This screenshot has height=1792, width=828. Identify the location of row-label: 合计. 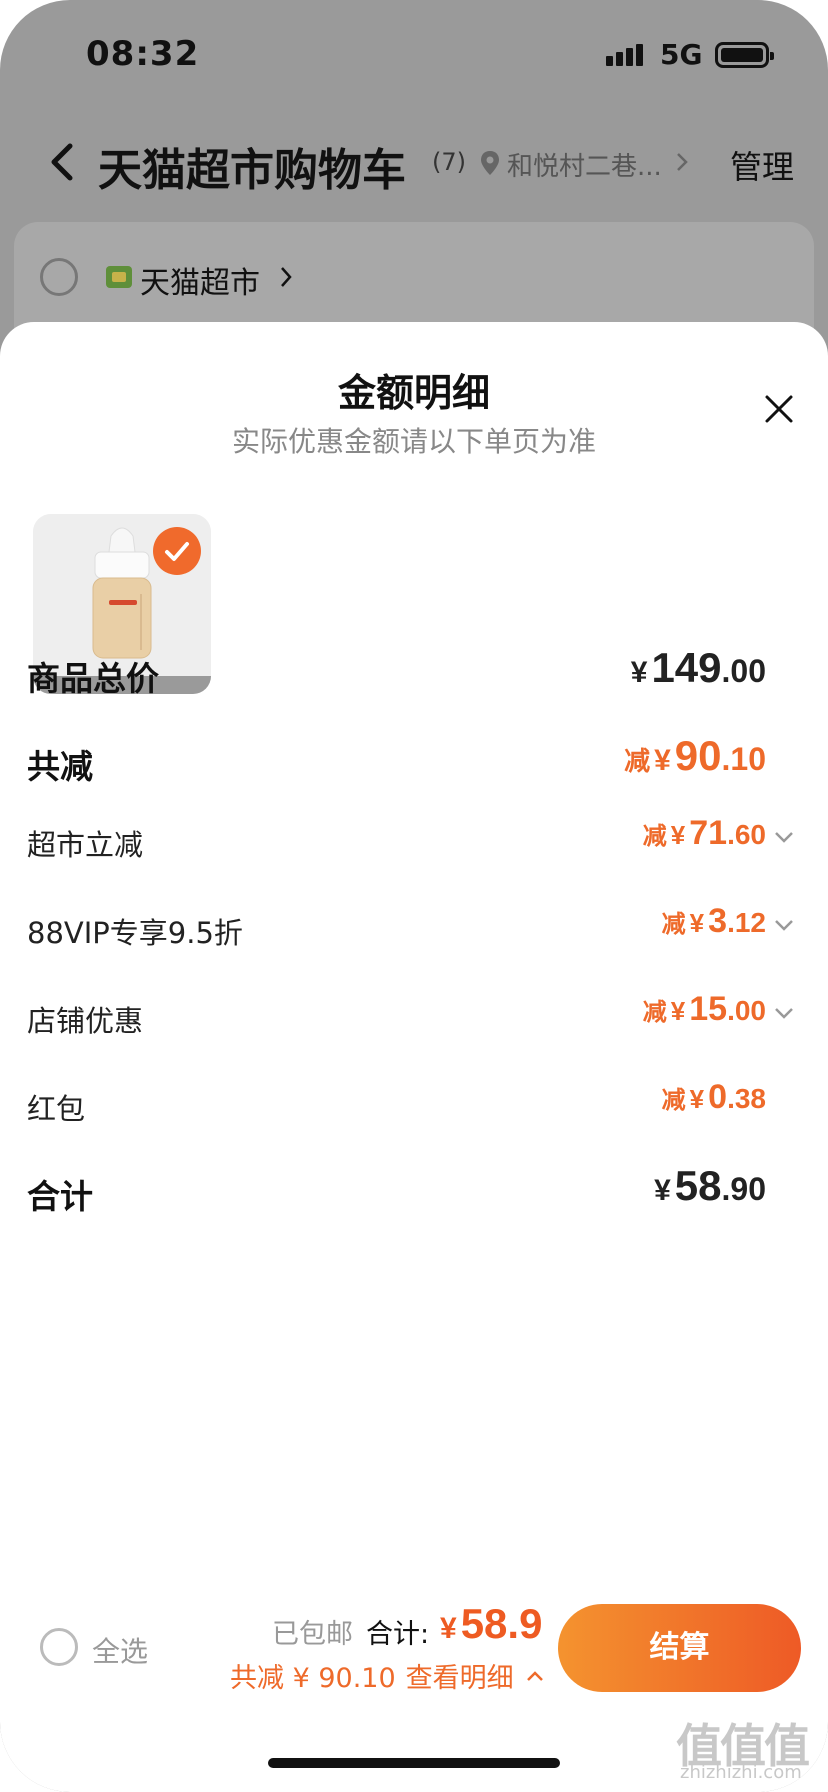
(60, 1196).